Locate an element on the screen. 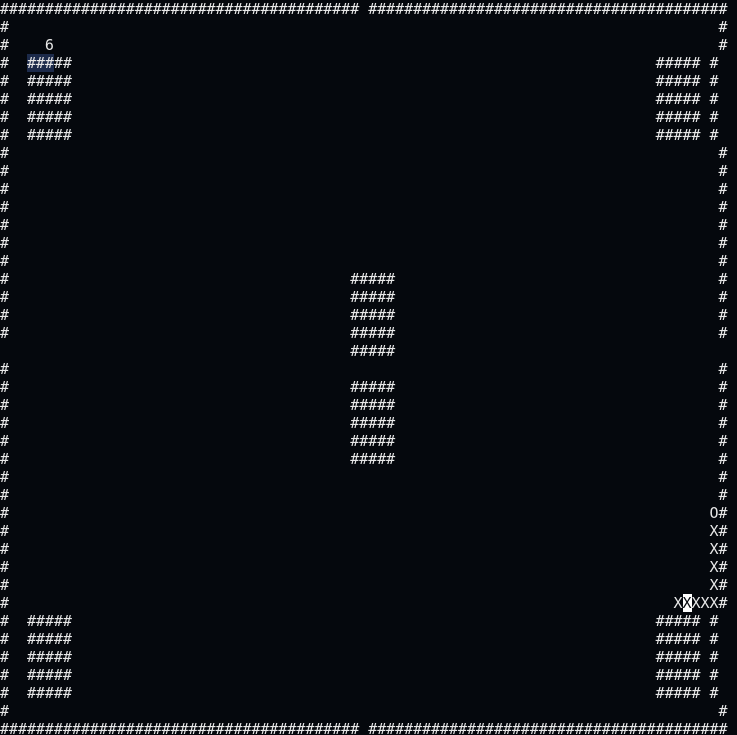  board-row-text: # X is located at coordinates (341, 603).